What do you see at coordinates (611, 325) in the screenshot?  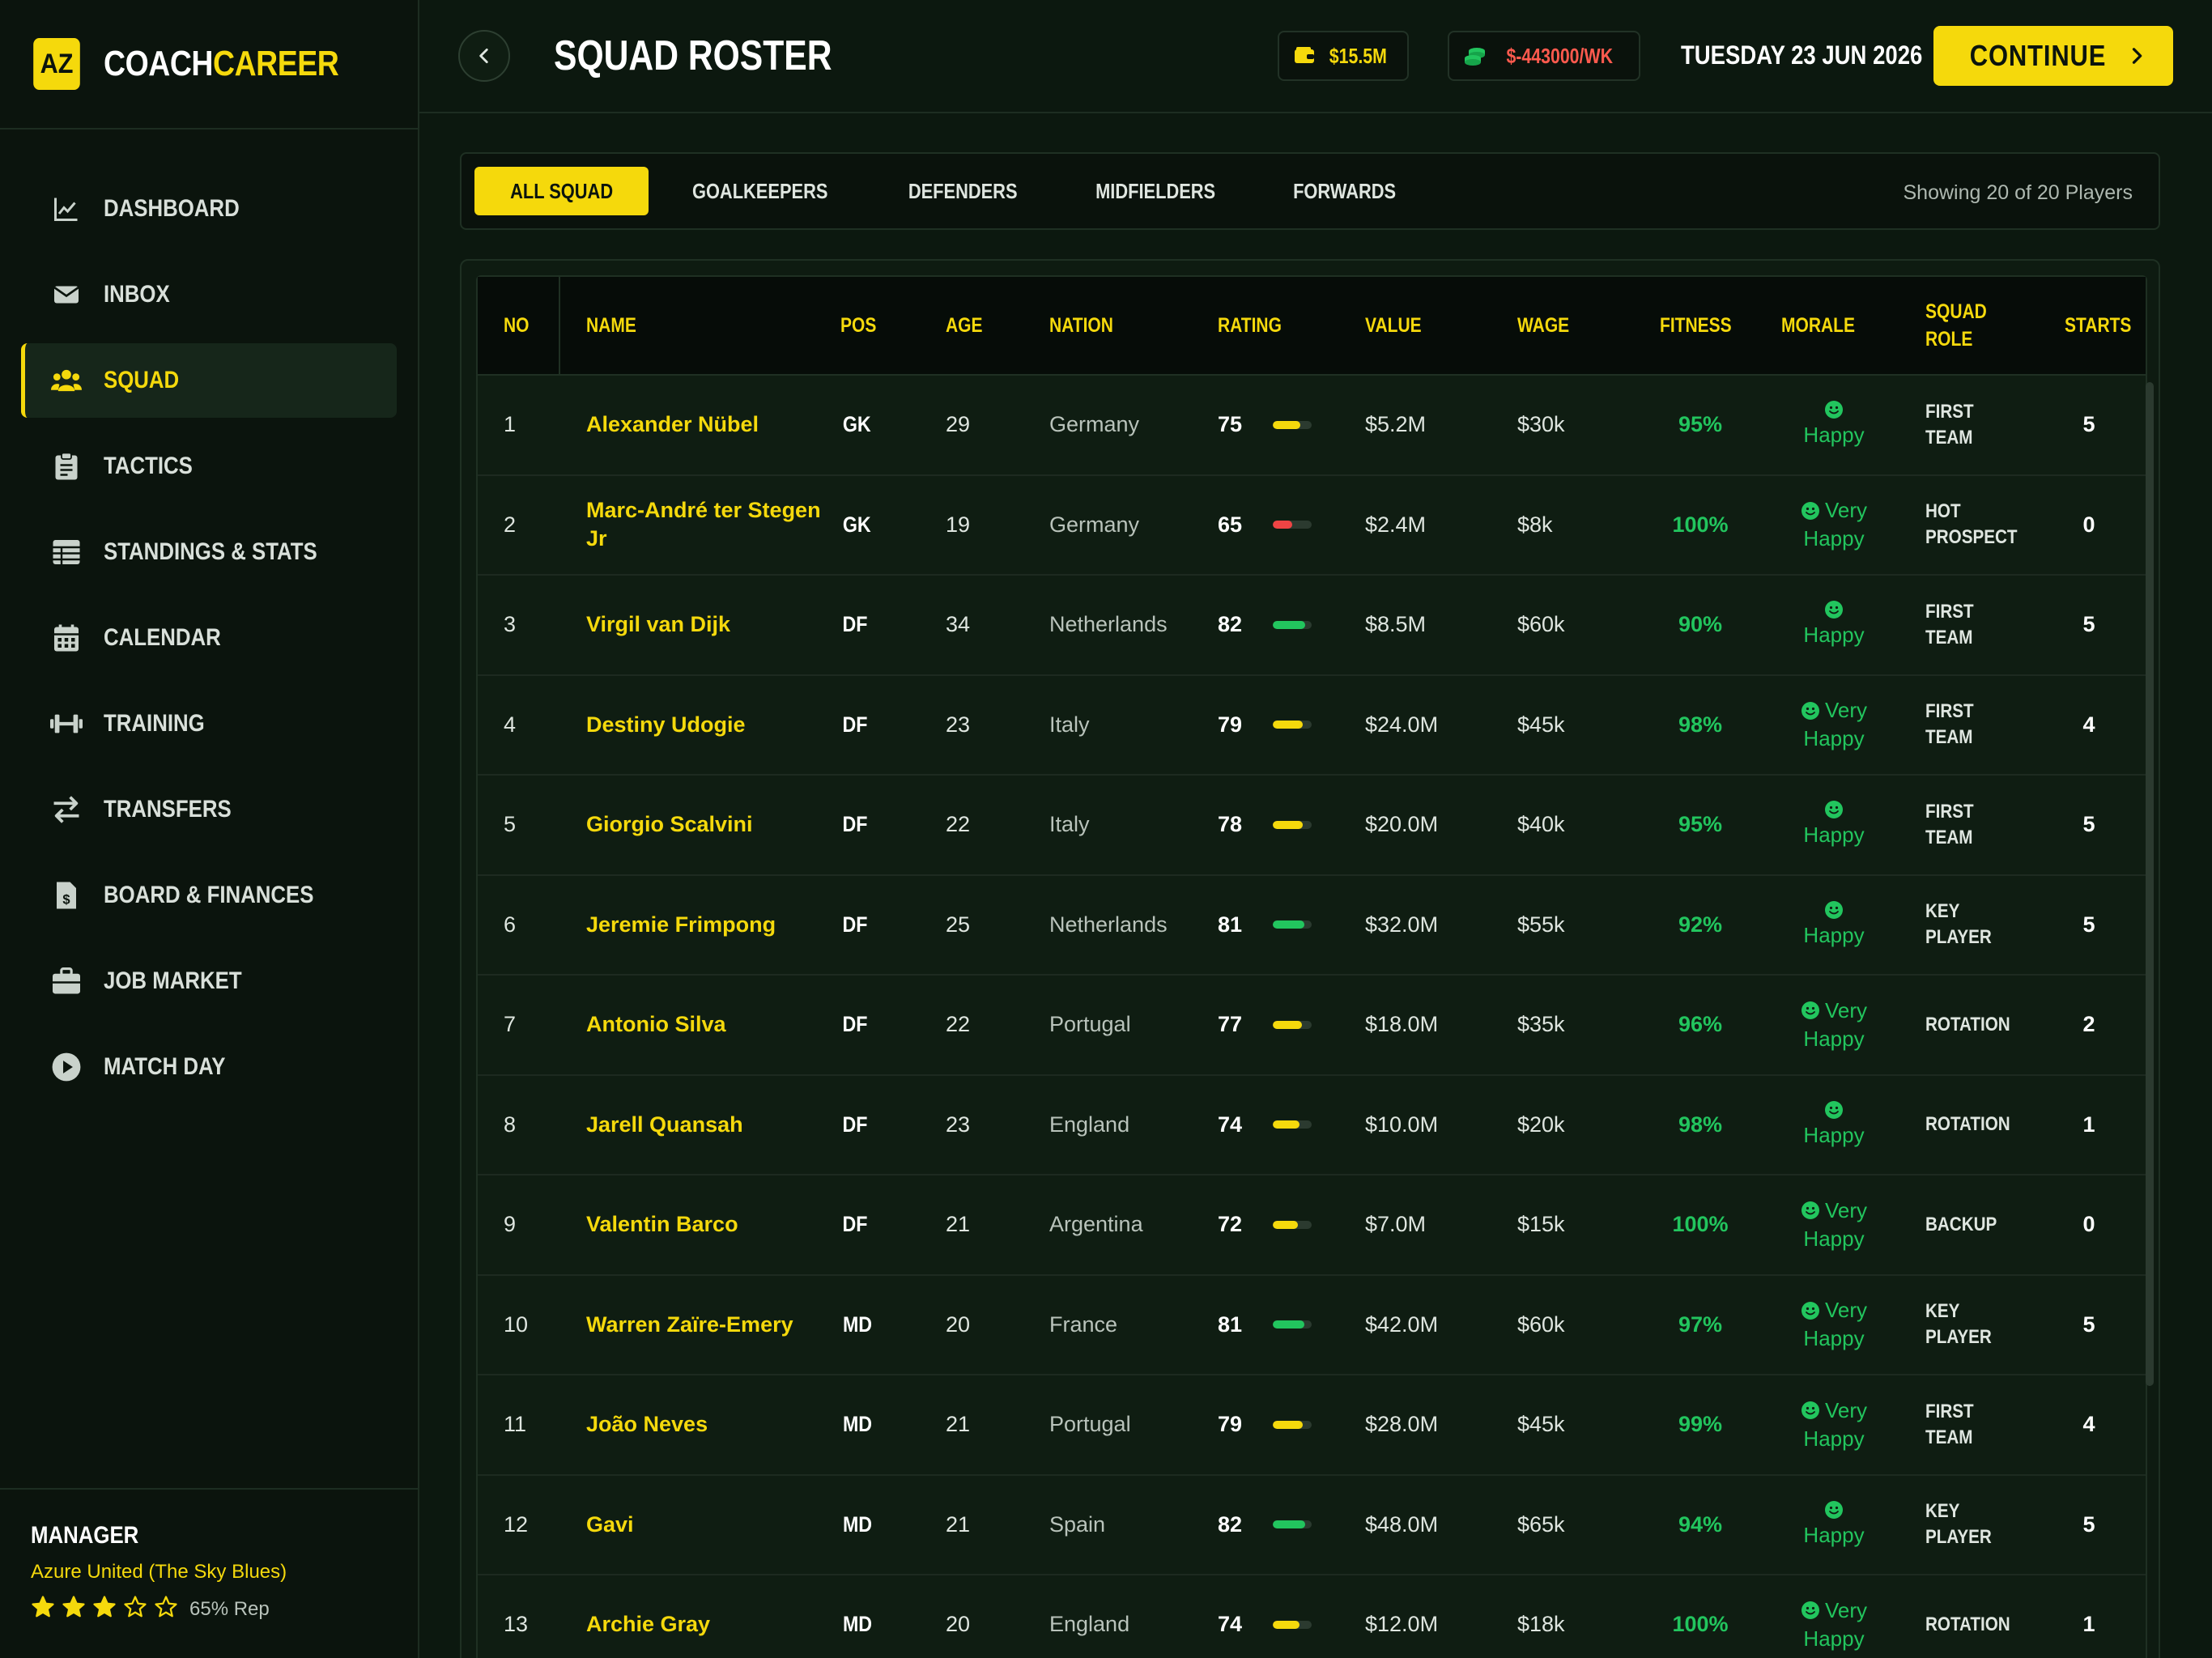 I see `column-header-name: NAME` at bounding box center [611, 325].